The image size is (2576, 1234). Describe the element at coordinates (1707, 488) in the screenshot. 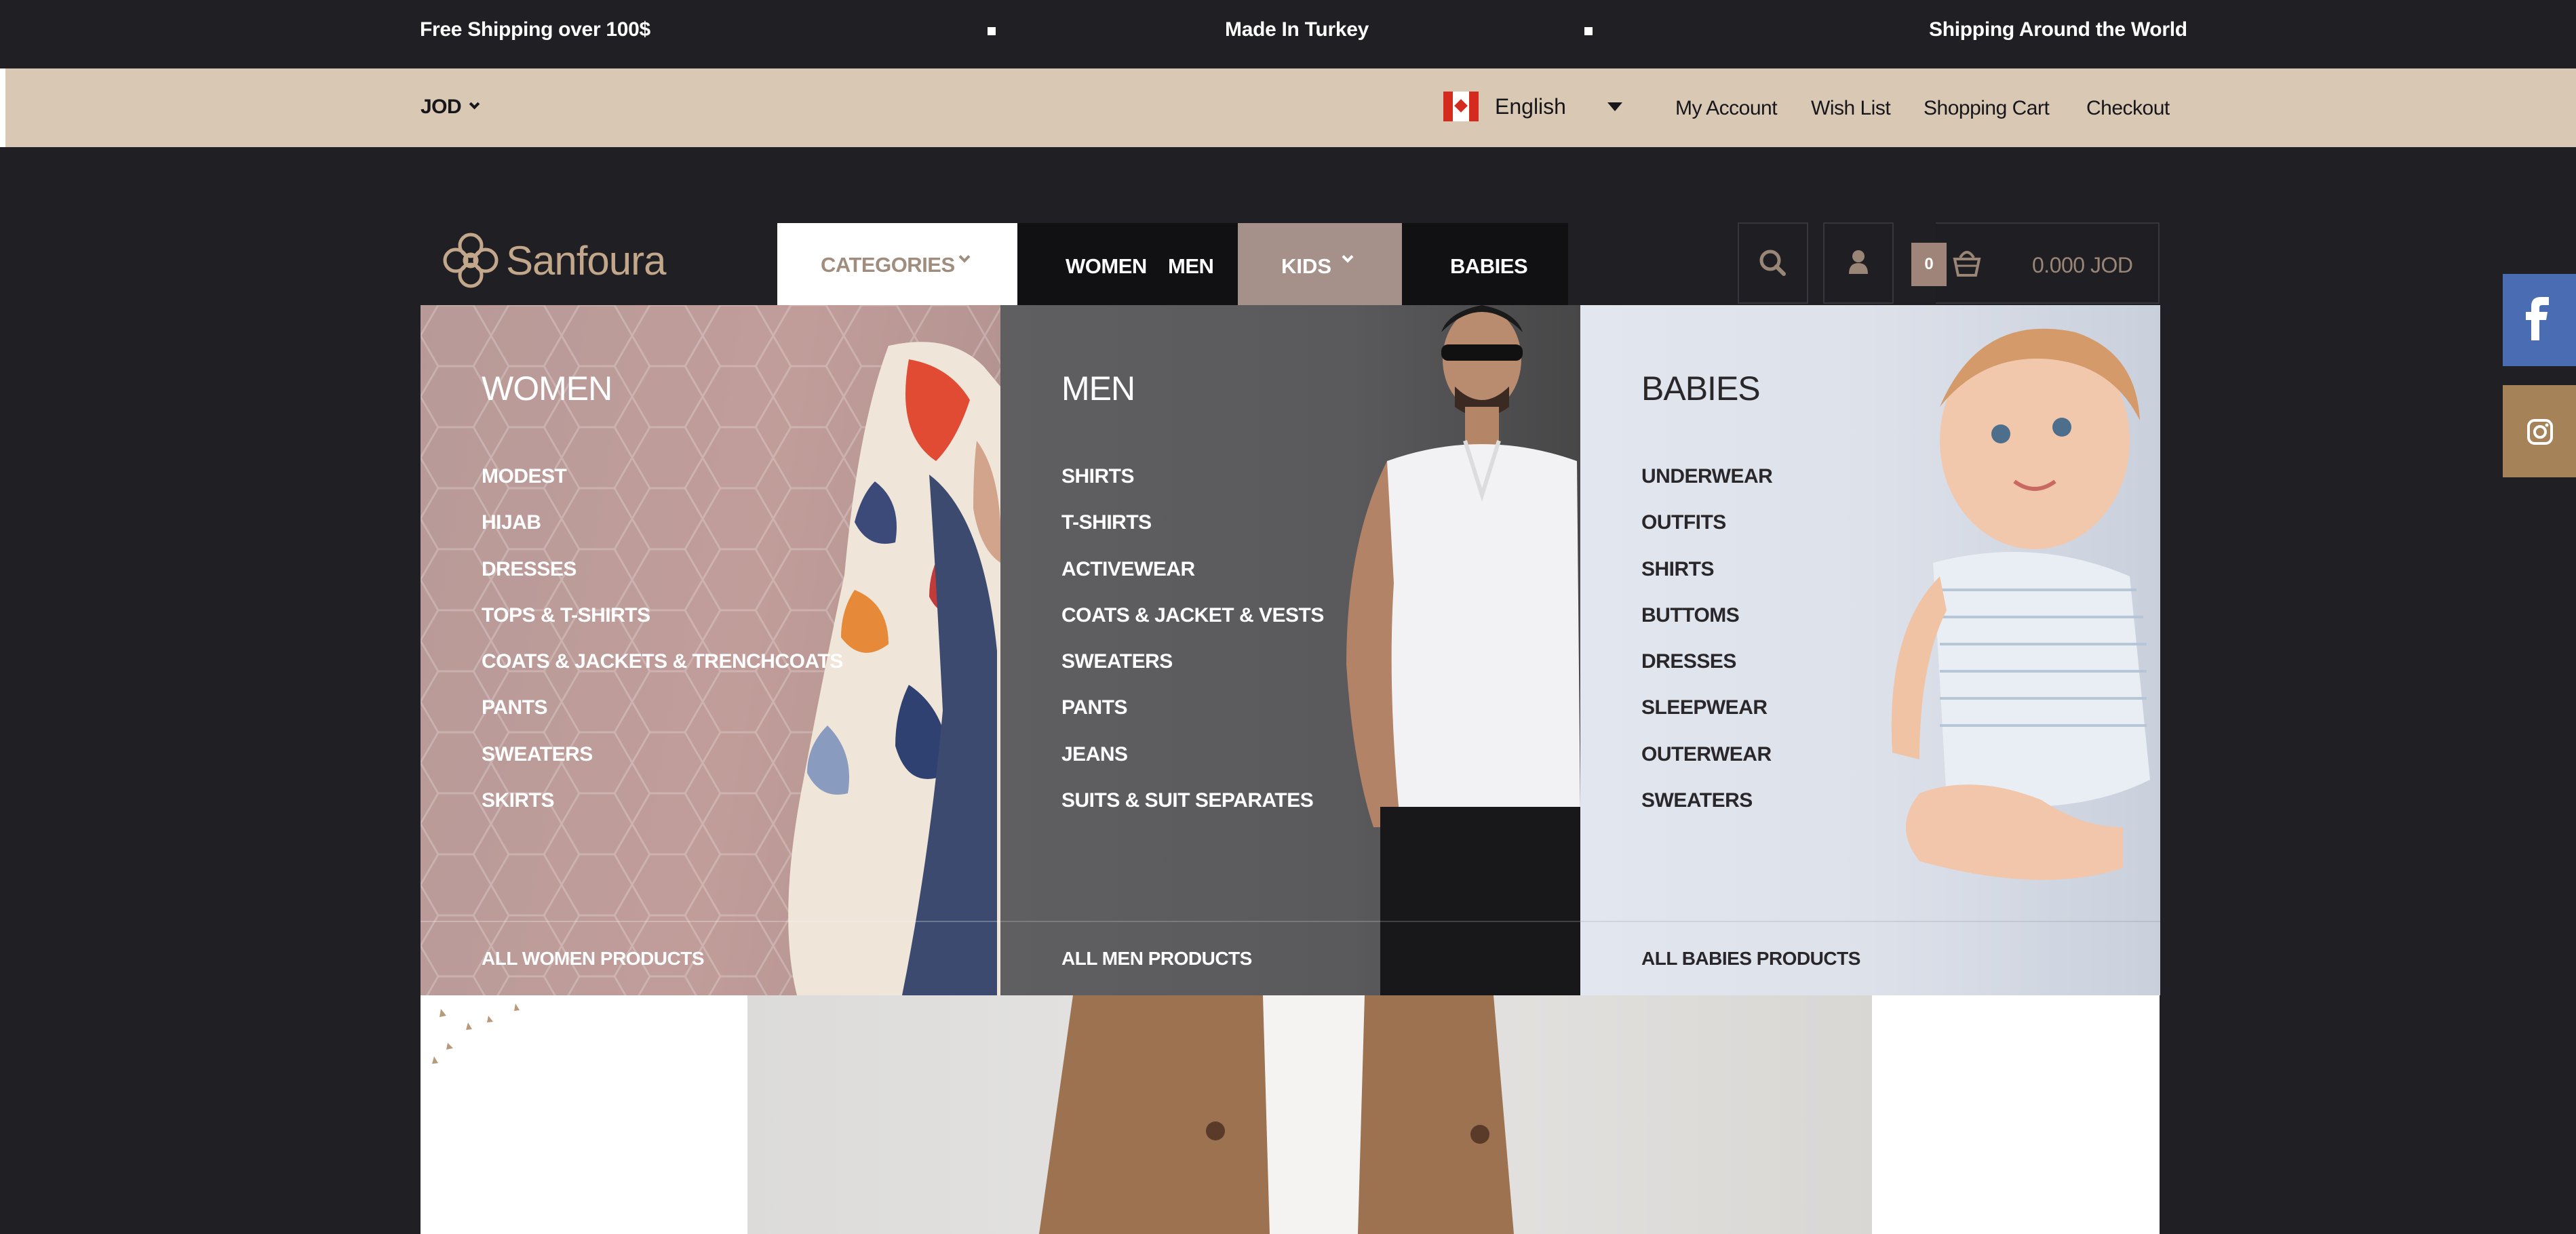

I see `babies-item-underwear: UNDERWEAR` at that location.